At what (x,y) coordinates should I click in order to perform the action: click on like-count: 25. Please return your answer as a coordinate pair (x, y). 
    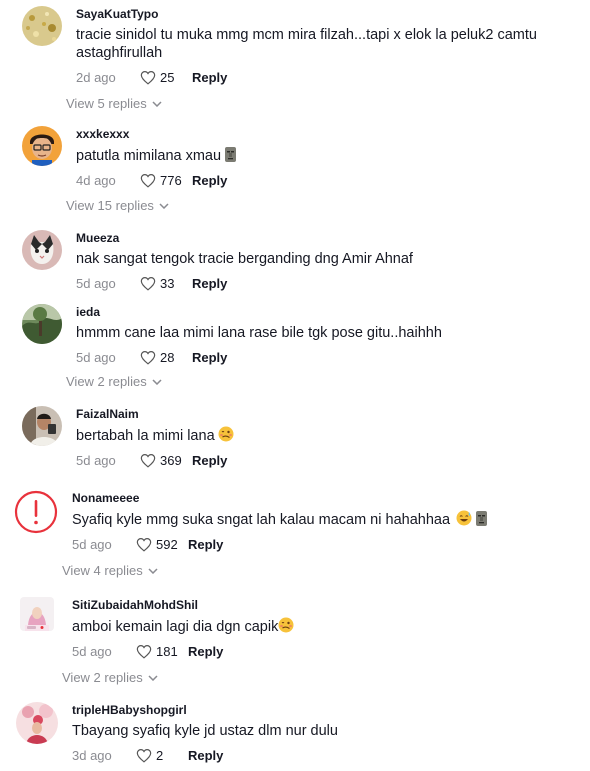
    Looking at the image, I should click on (167, 77).